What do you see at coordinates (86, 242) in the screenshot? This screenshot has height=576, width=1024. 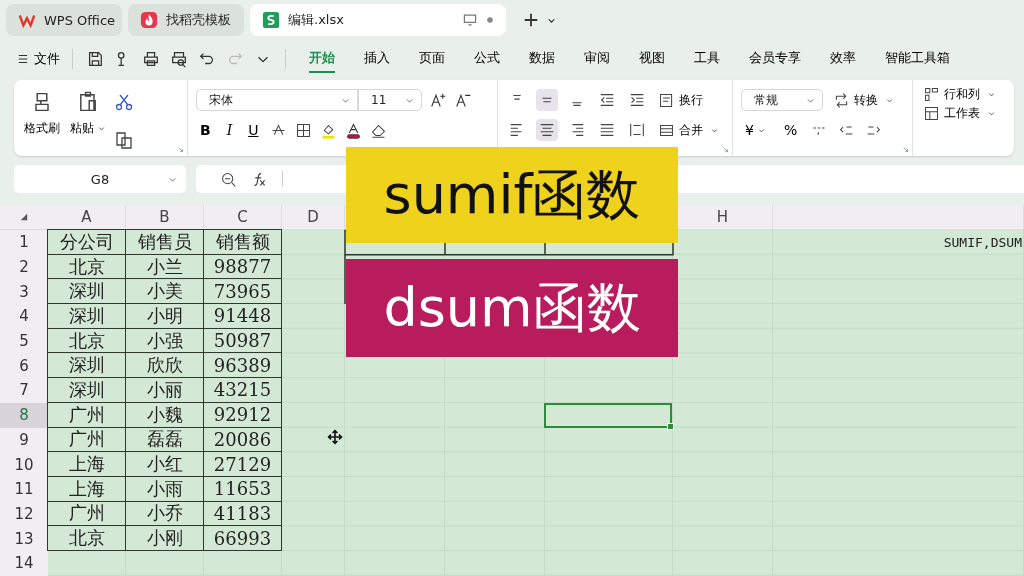 I see `table-cell: 分公司` at bounding box center [86, 242].